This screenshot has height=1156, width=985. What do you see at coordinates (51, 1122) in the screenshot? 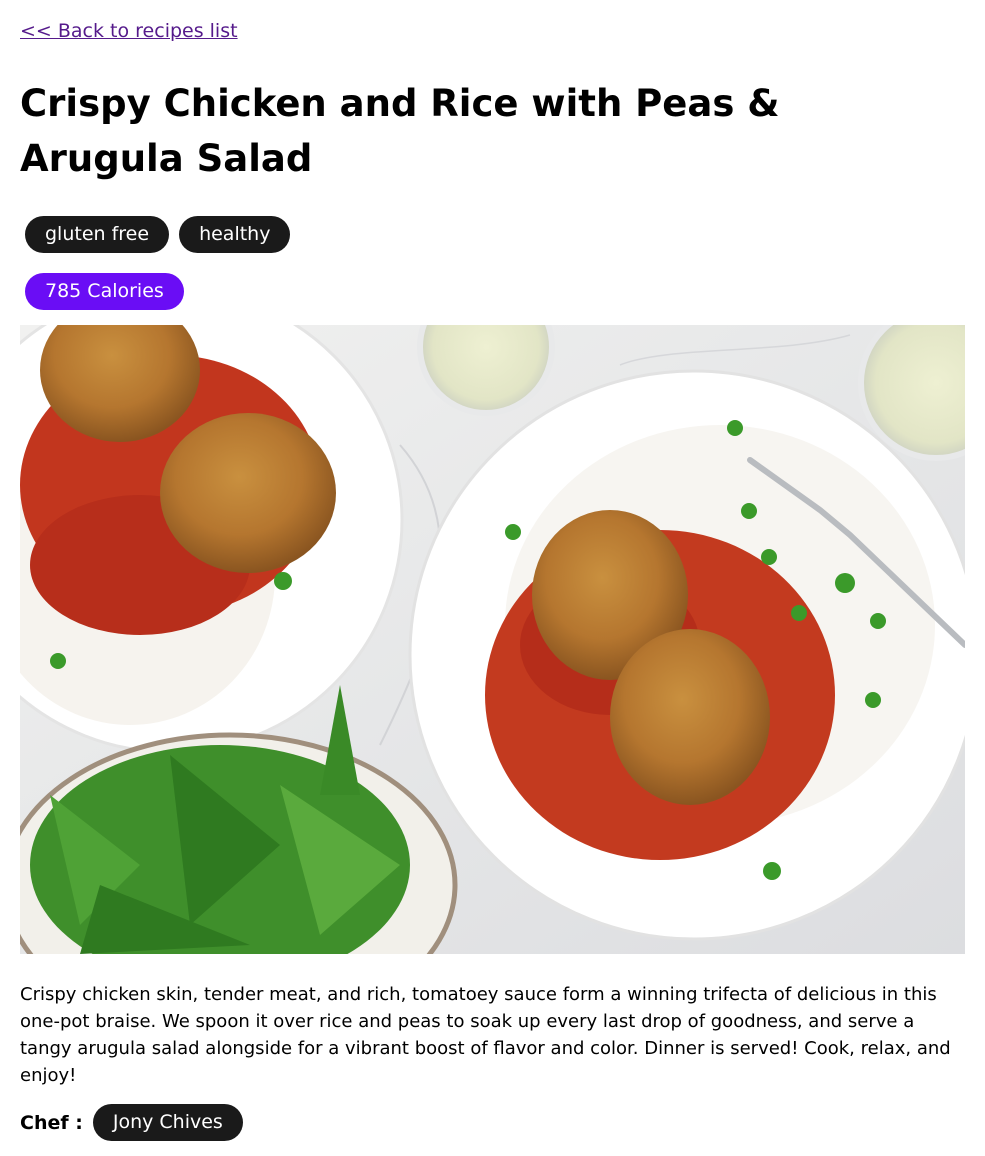
I see `chef-label: Chef :` at bounding box center [51, 1122].